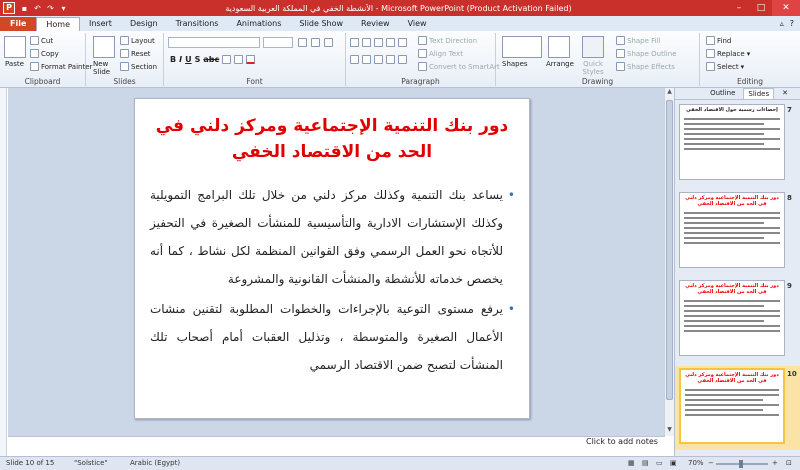  I want to click on powerpoint-app-icon: P, so click(9, 8).